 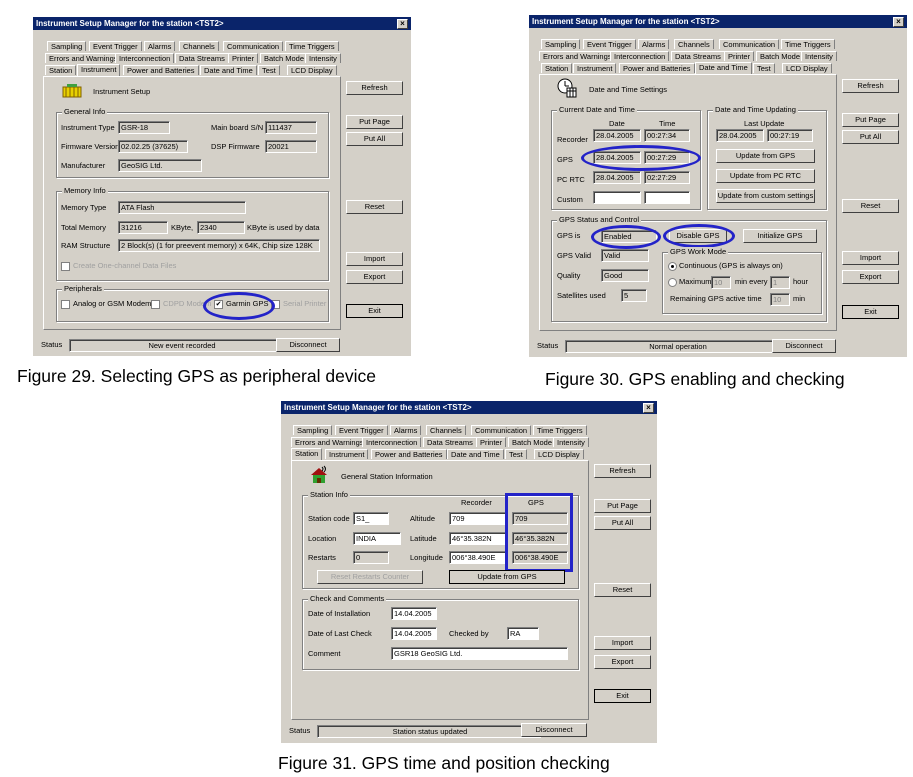 What do you see at coordinates (667, 197) in the screenshot?
I see `custom-time-input` at bounding box center [667, 197].